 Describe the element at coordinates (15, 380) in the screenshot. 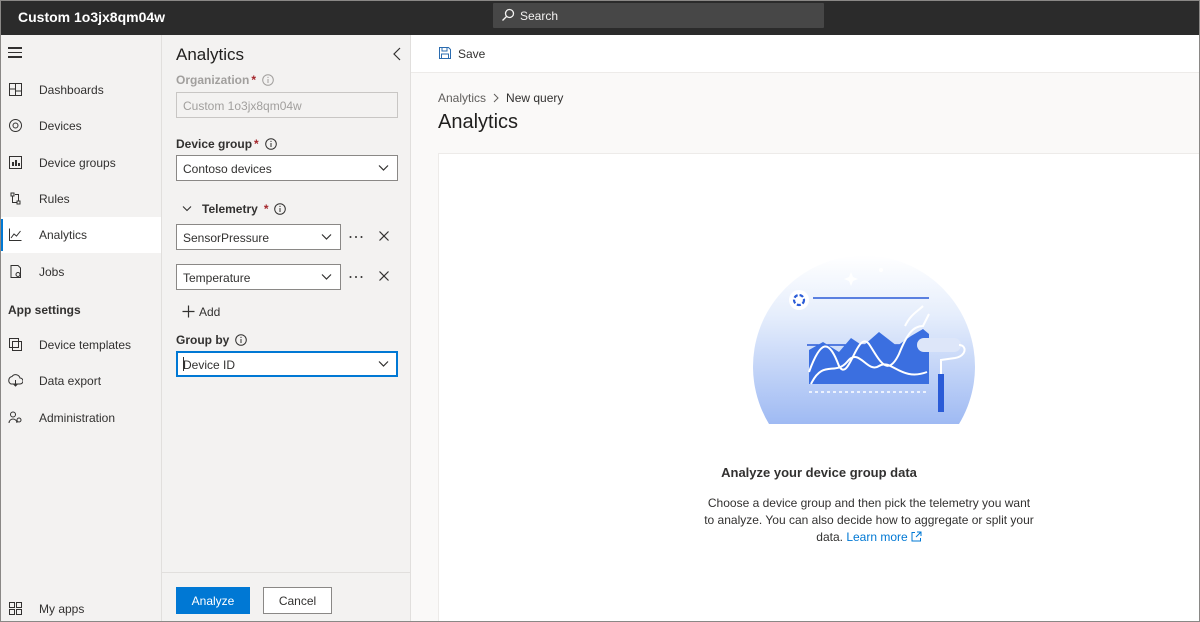

I see `data-export-icon` at that location.